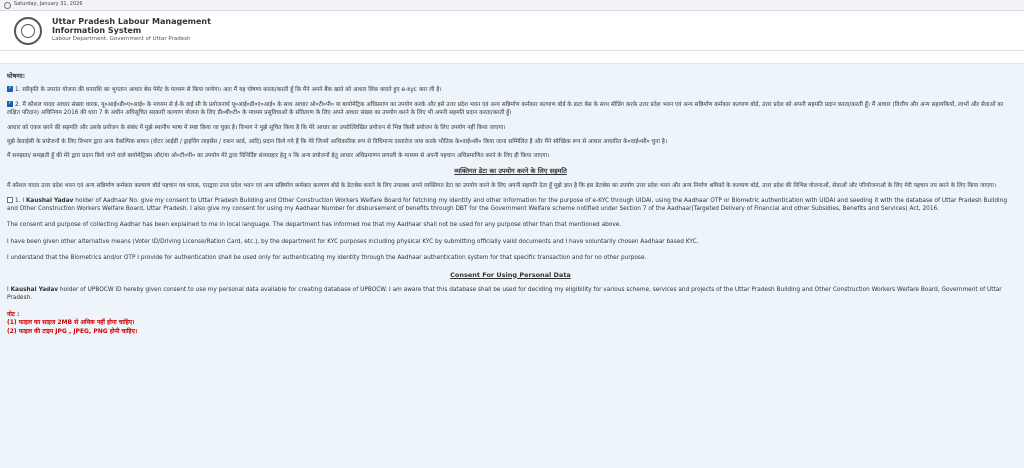 The height and width of the screenshot is (468, 1024). I want to click on declaration-2-checkbox, so click(10, 103).